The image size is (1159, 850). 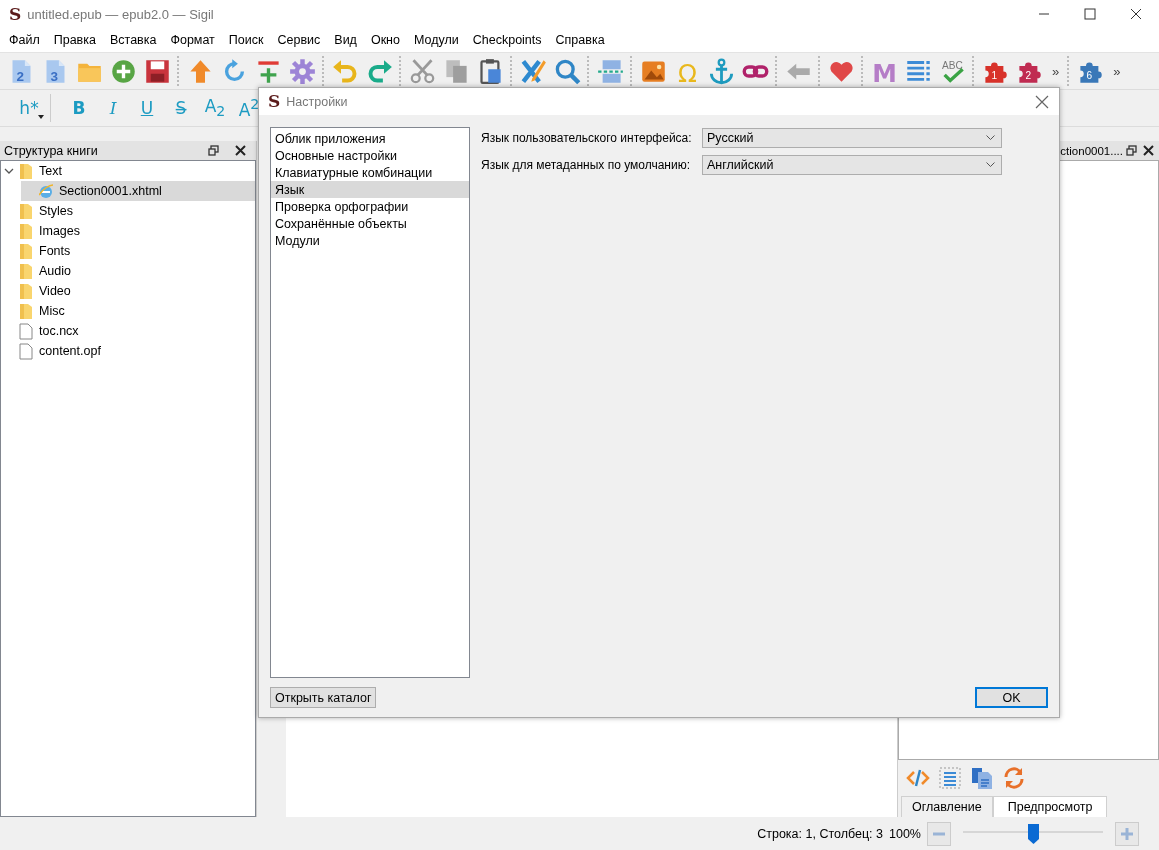 I want to click on documents-icon, so click(x=982, y=778).